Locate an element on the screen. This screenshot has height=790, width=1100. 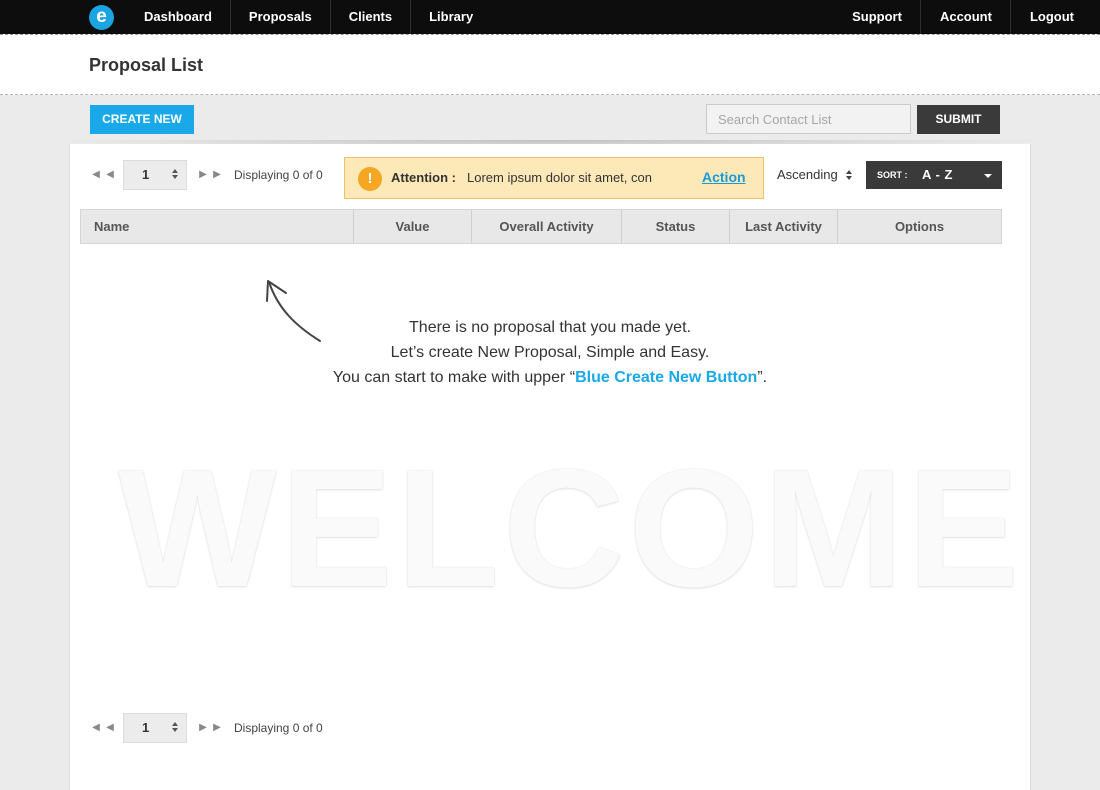
order-select: Ascending is located at coordinates (807, 174).